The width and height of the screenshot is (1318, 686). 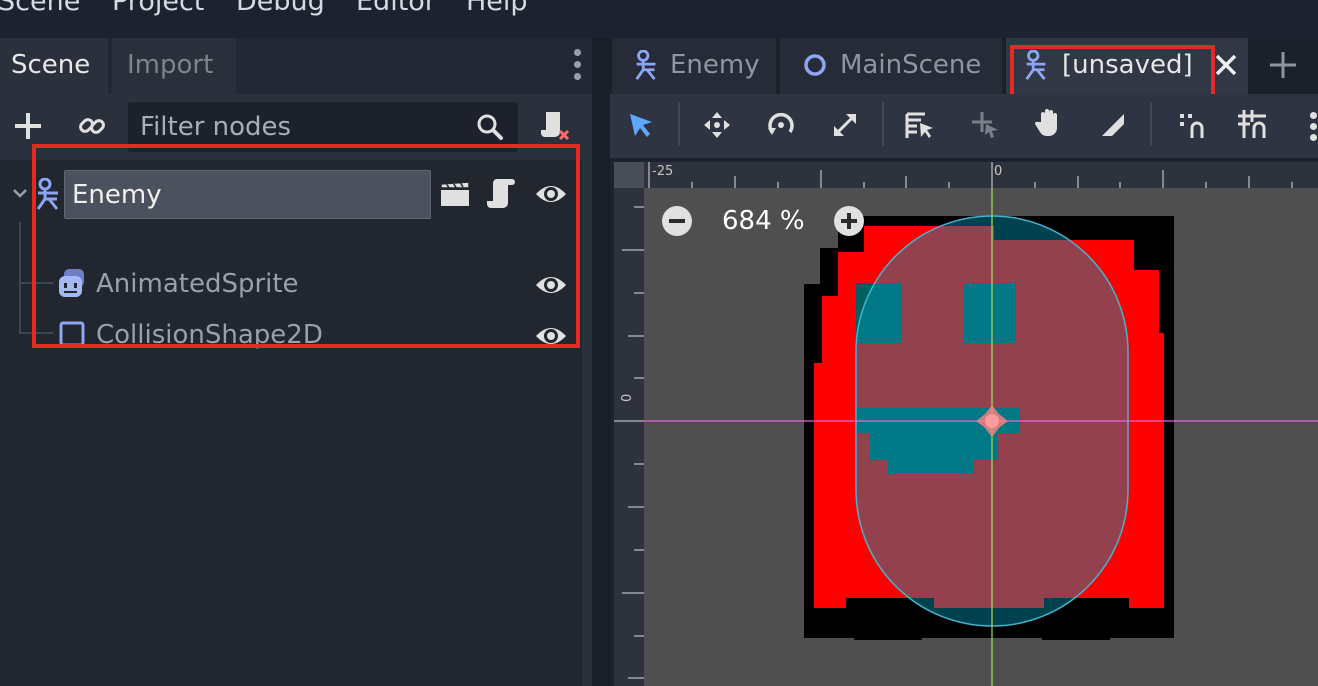 What do you see at coordinates (781, 125) in the screenshot?
I see `rotate-tool-icon` at bounding box center [781, 125].